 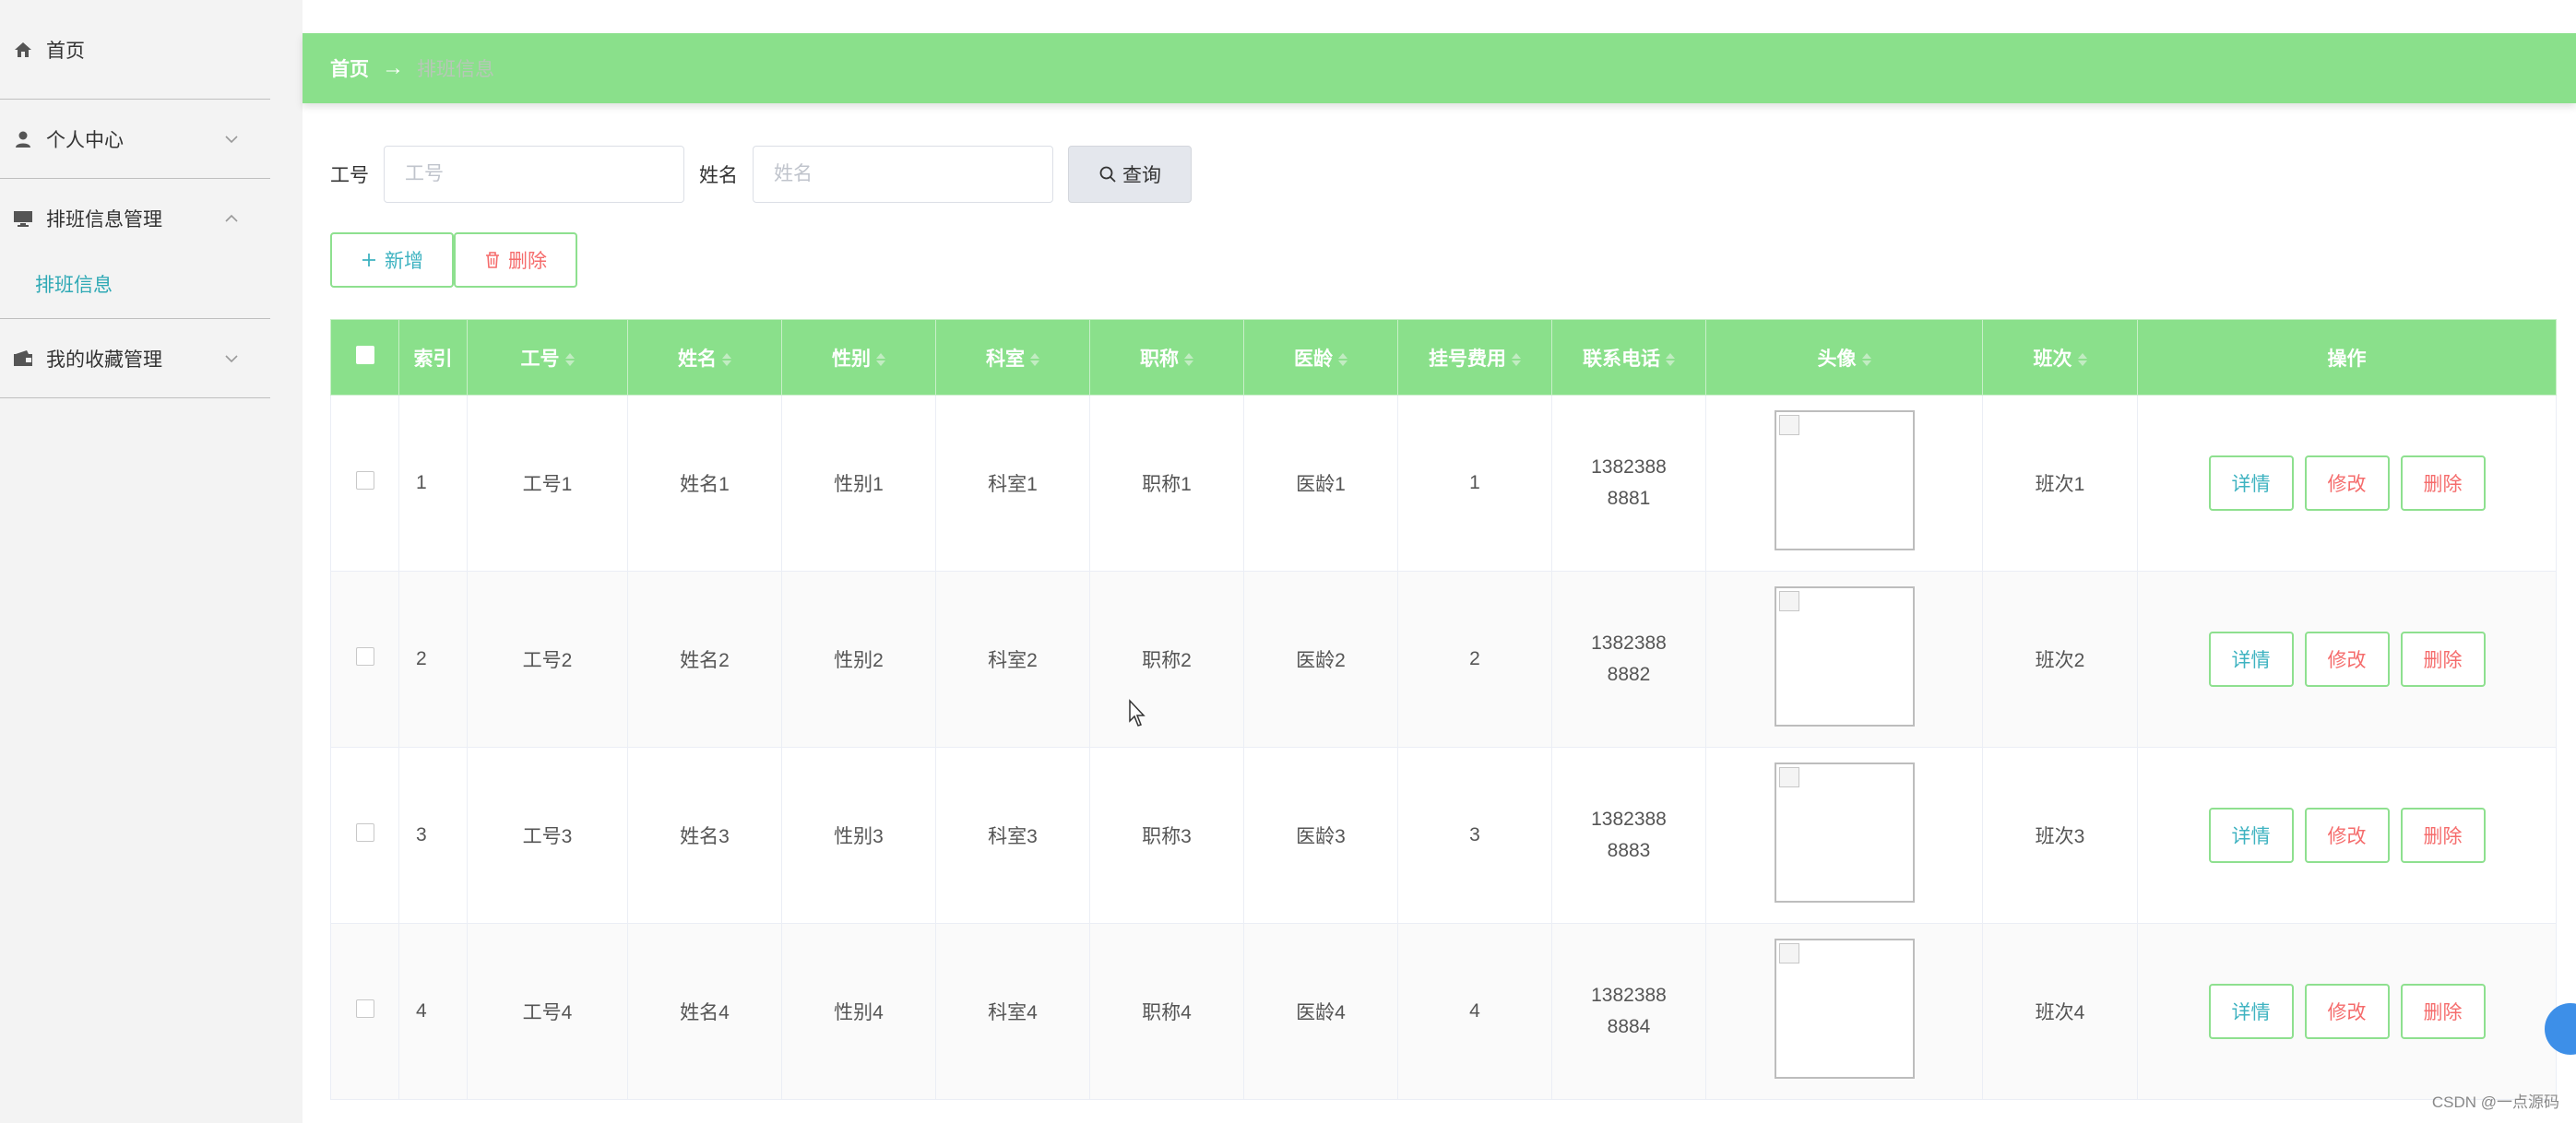 I want to click on col-header-title: 职称, so click(x=1166, y=357).